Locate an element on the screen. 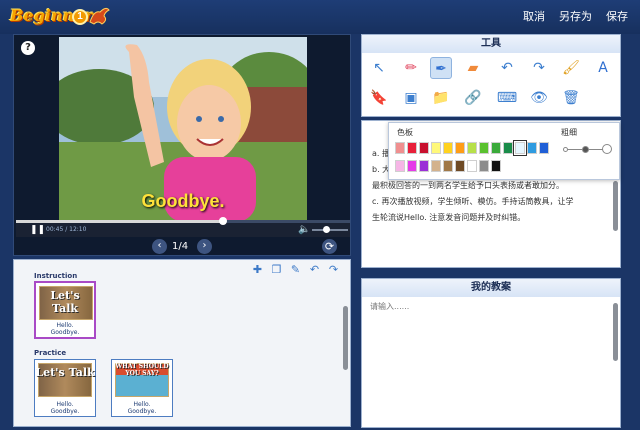 Image resolution: width=640 pixels, height=430 pixels. text-scrollbar is located at coordinates (615, 206).